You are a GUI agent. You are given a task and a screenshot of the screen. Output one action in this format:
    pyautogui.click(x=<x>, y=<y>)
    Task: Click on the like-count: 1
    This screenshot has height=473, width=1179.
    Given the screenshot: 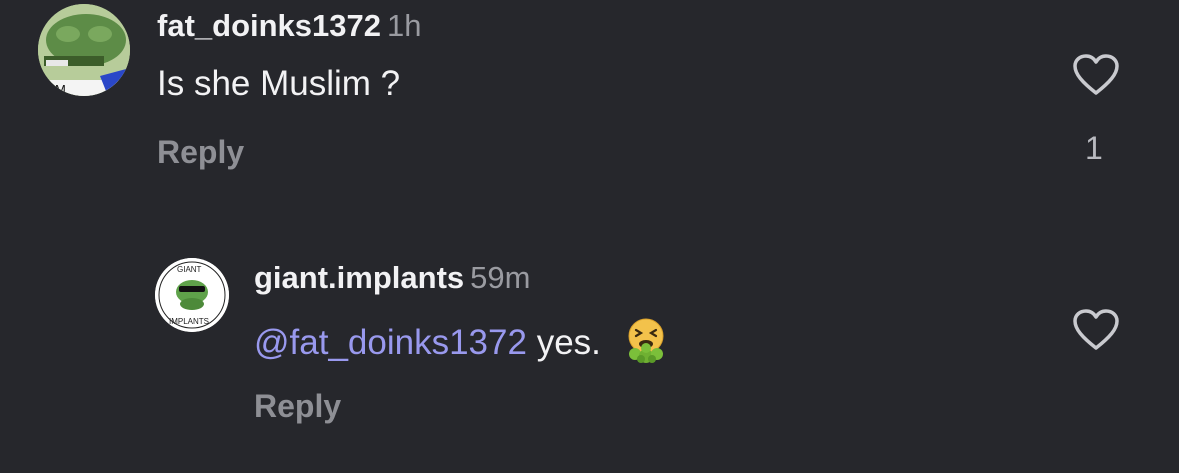 What is the action you would take?
    pyautogui.click(x=1094, y=148)
    